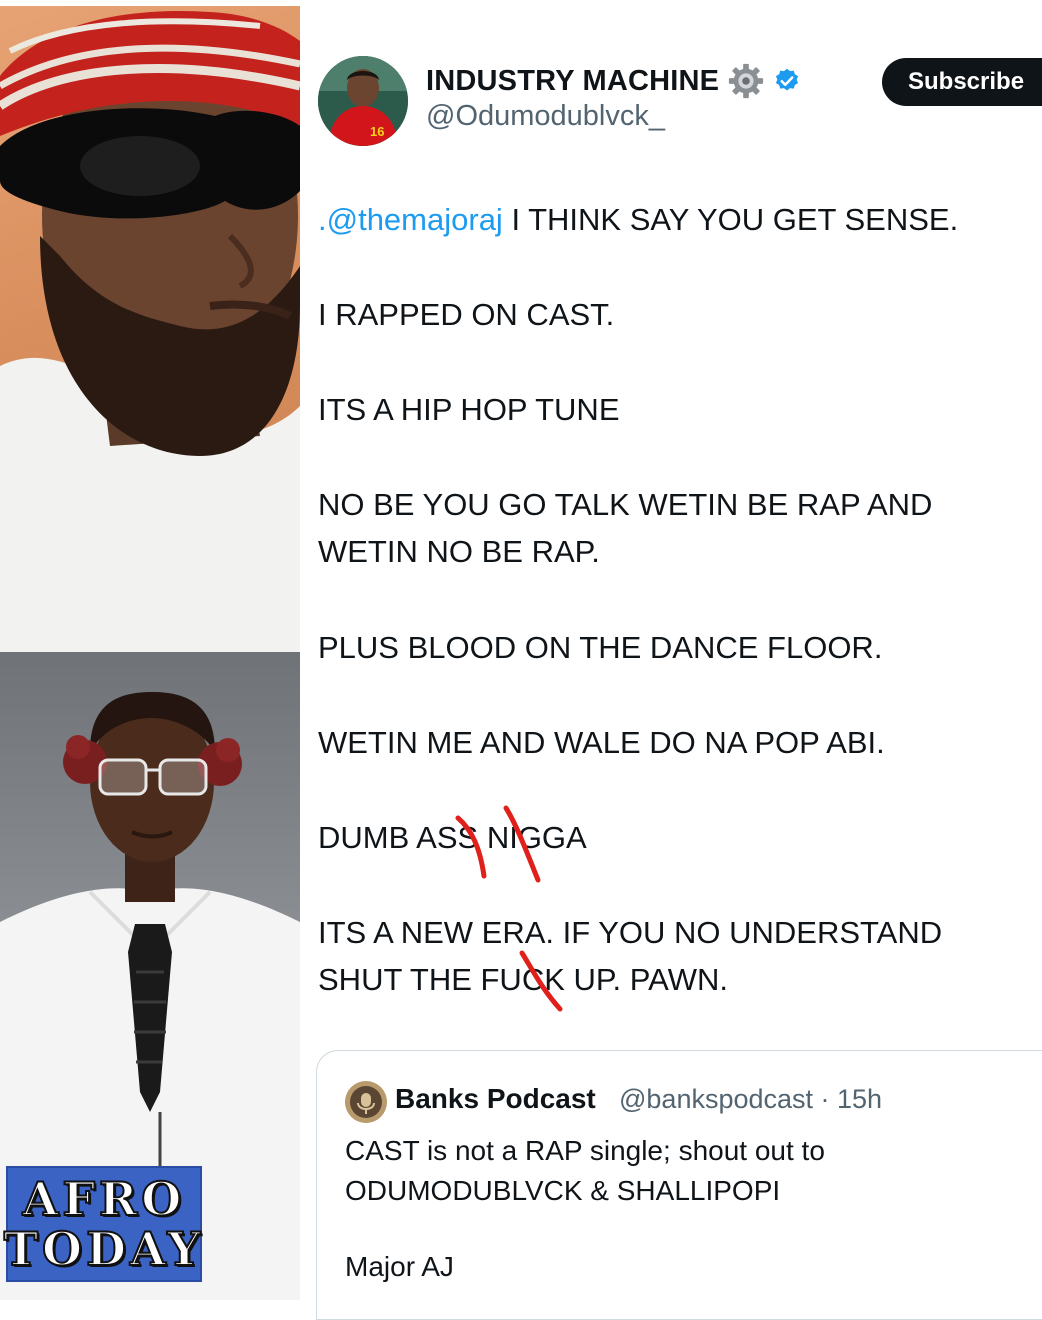 This screenshot has height=1320, width=1042. I want to click on quoted-avatar, so click(366, 1102).